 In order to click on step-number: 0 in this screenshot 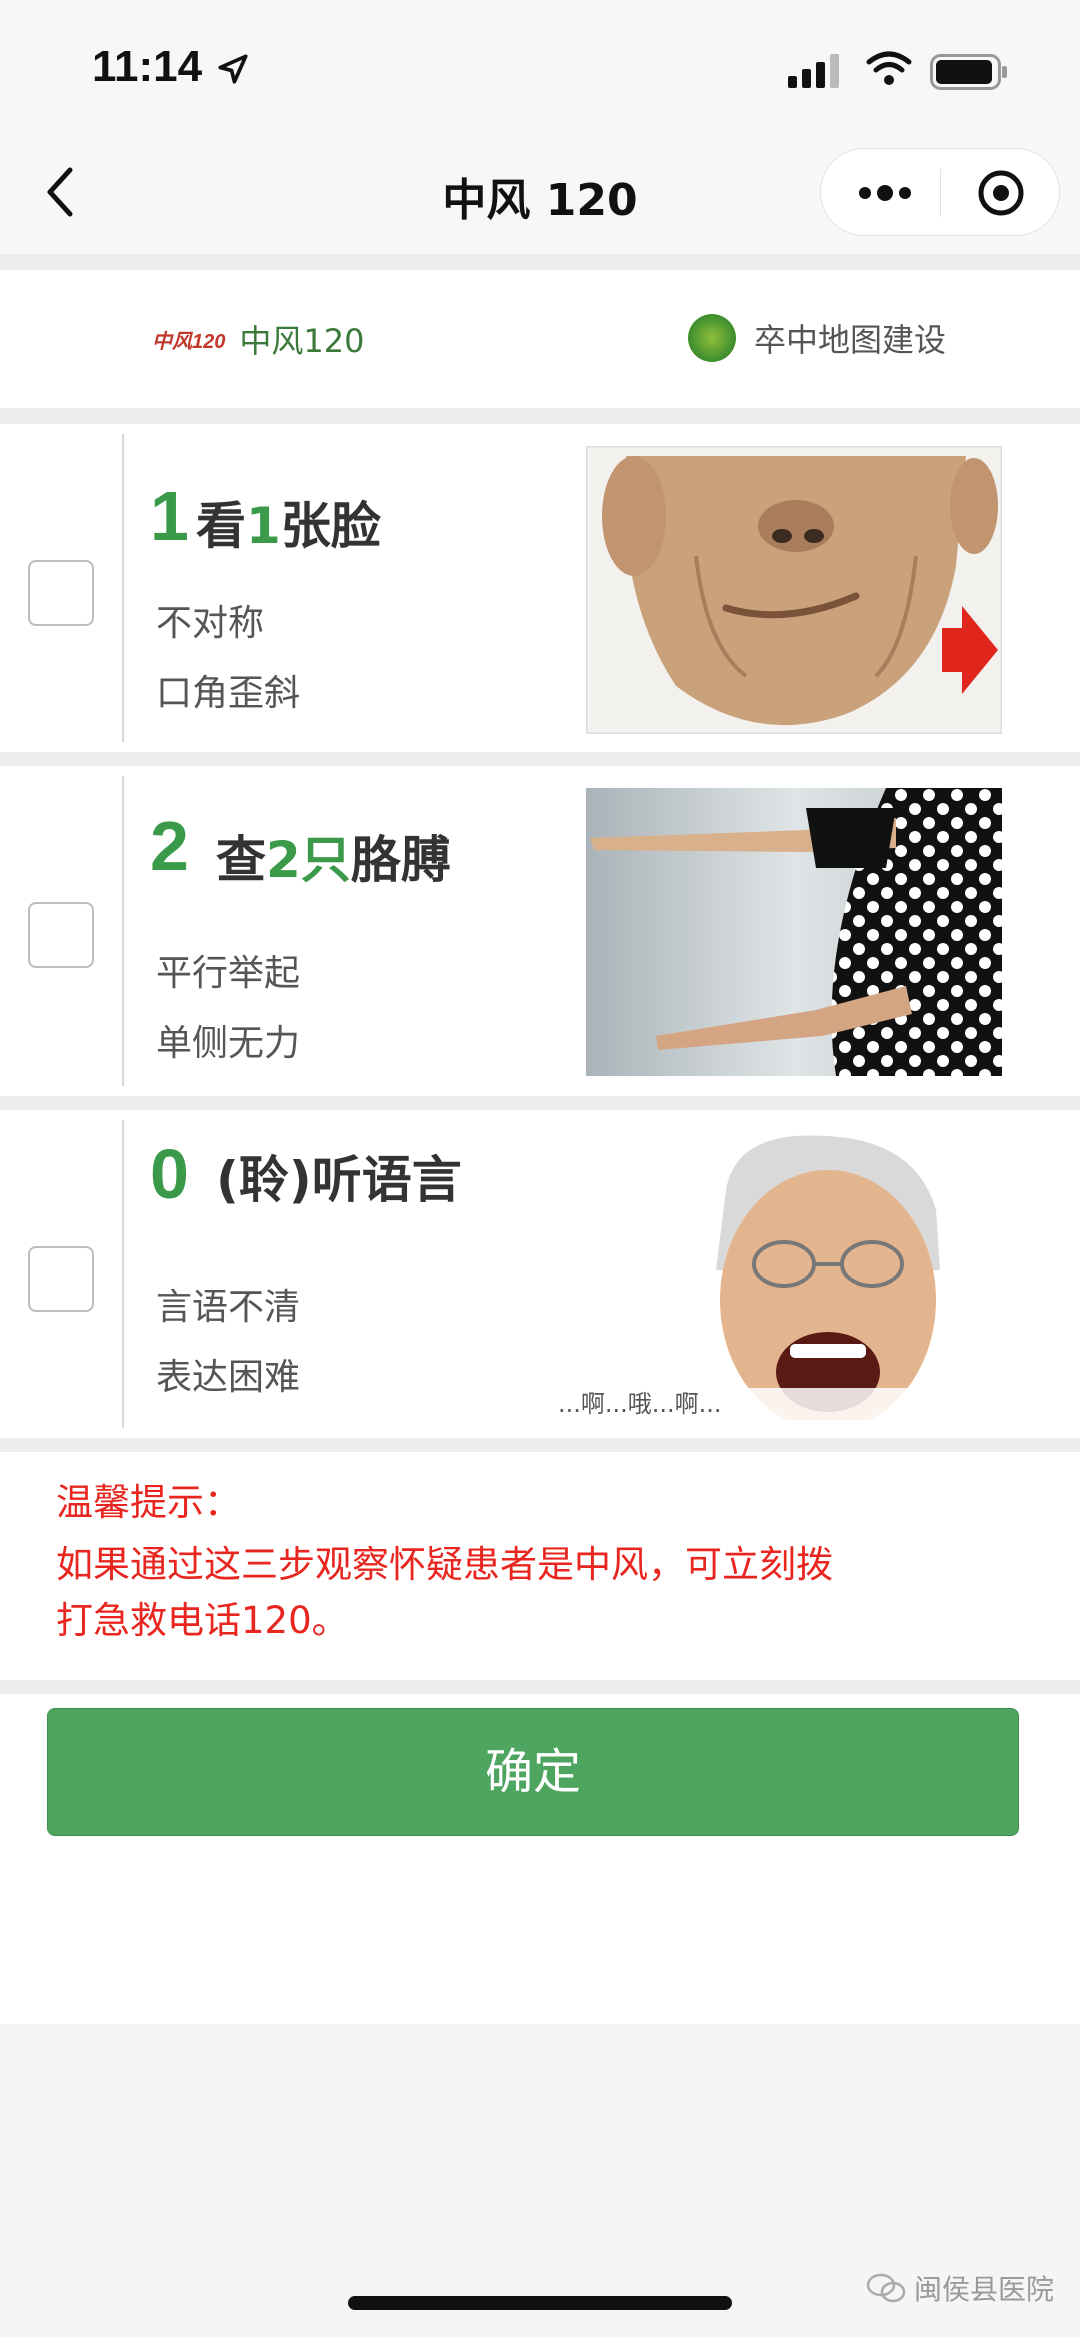, I will do `click(169, 1174)`.